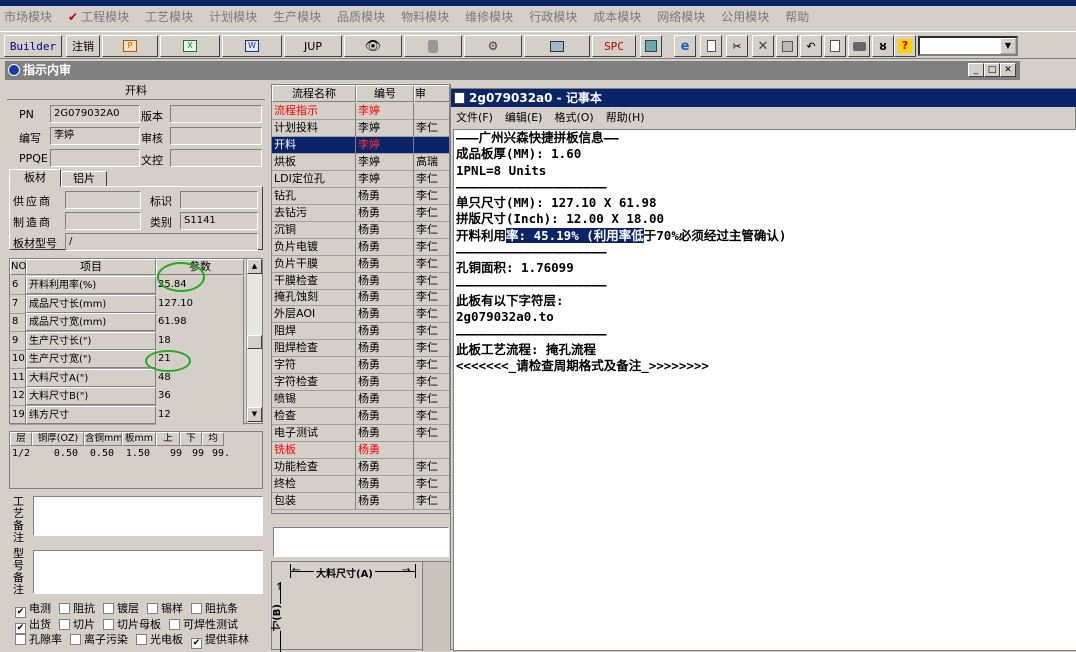 This screenshot has height=652, width=1076. What do you see at coordinates (127, 359) in the screenshot?
I see `param-row: 10 生产尺寸宽(") 21` at bounding box center [127, 359].